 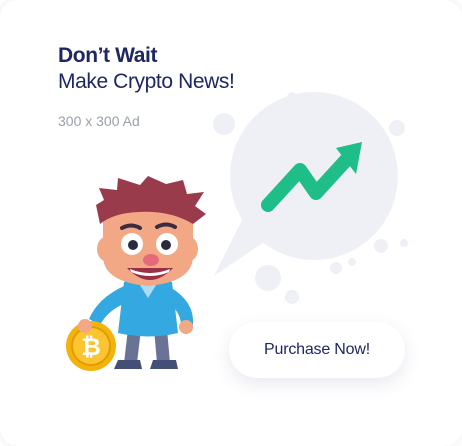 I want to click on coin-symbol: ₿, so click(x=91, y=347).